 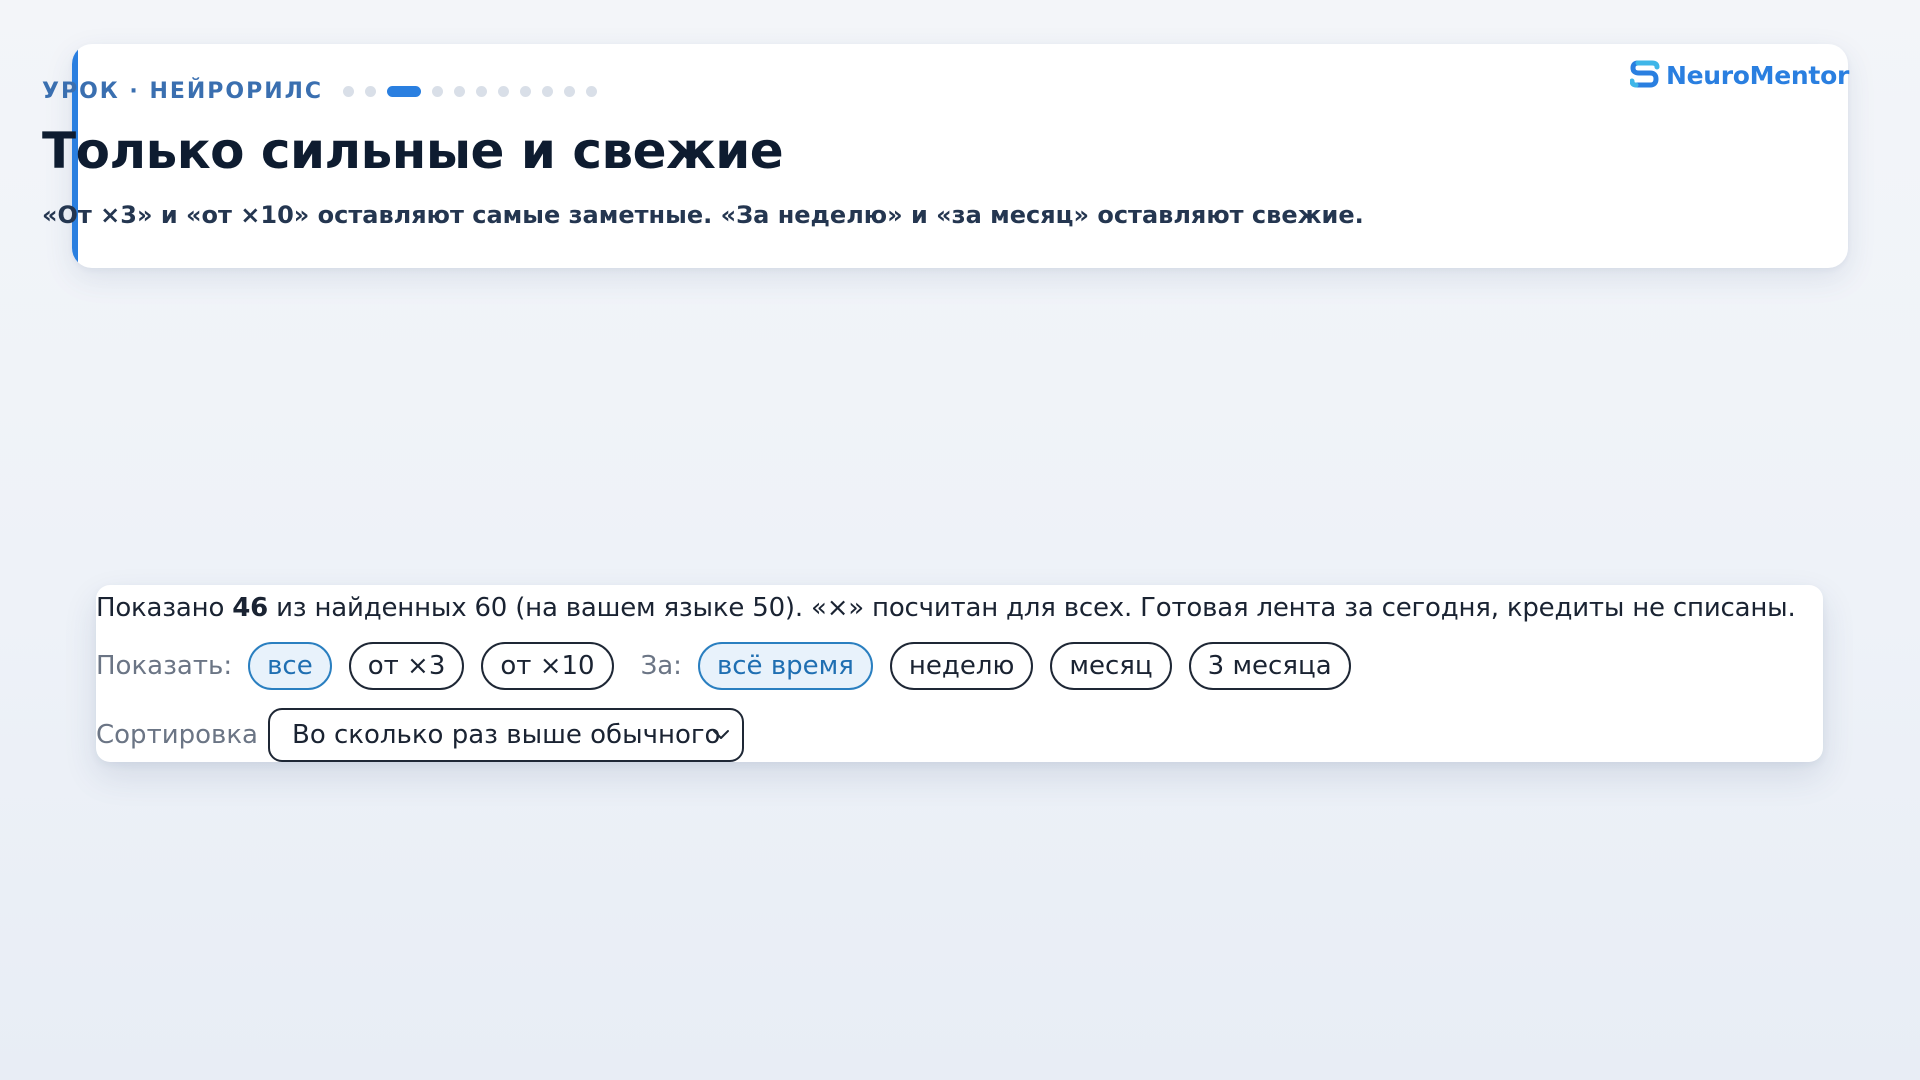 What do you see at coordinates (547, 666) in the screenshot?
I see `show-chip-x10: от ×10` at bounding box center [547, 666].